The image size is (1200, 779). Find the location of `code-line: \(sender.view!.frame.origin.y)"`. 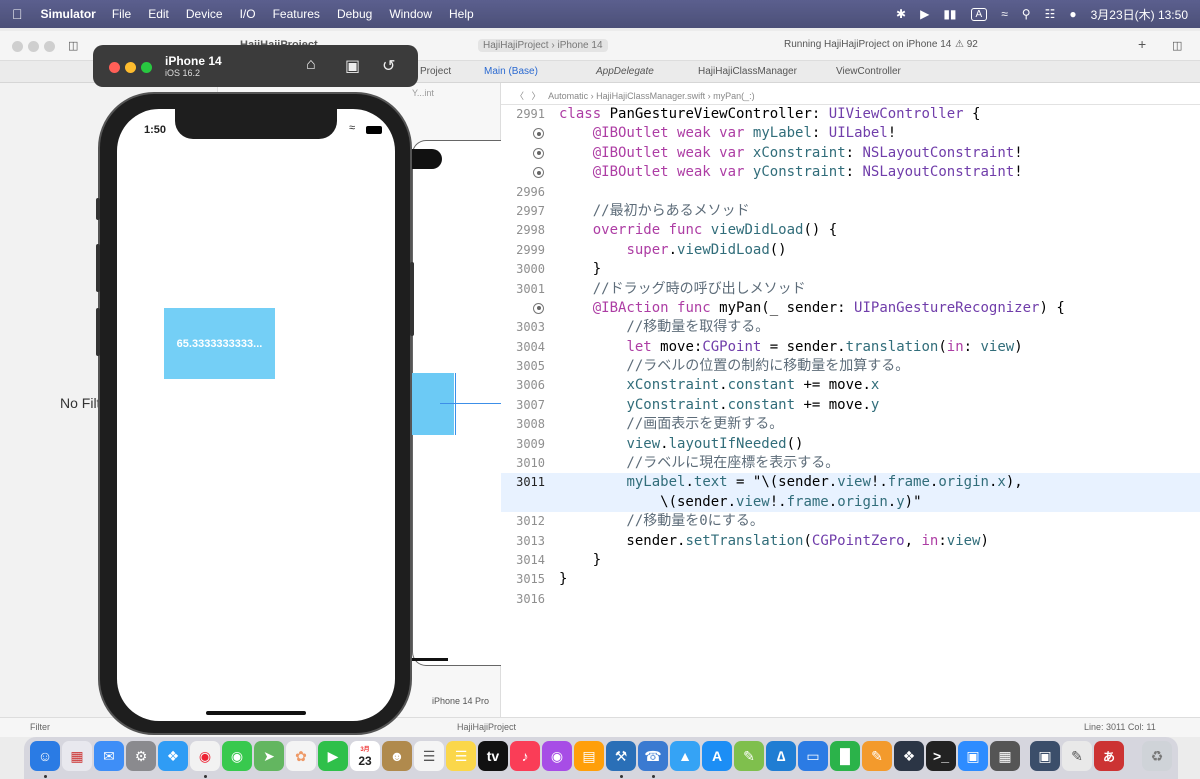

code-line: \(sender.view!.frame.origin.y)" is located at coordinates (850, 502).